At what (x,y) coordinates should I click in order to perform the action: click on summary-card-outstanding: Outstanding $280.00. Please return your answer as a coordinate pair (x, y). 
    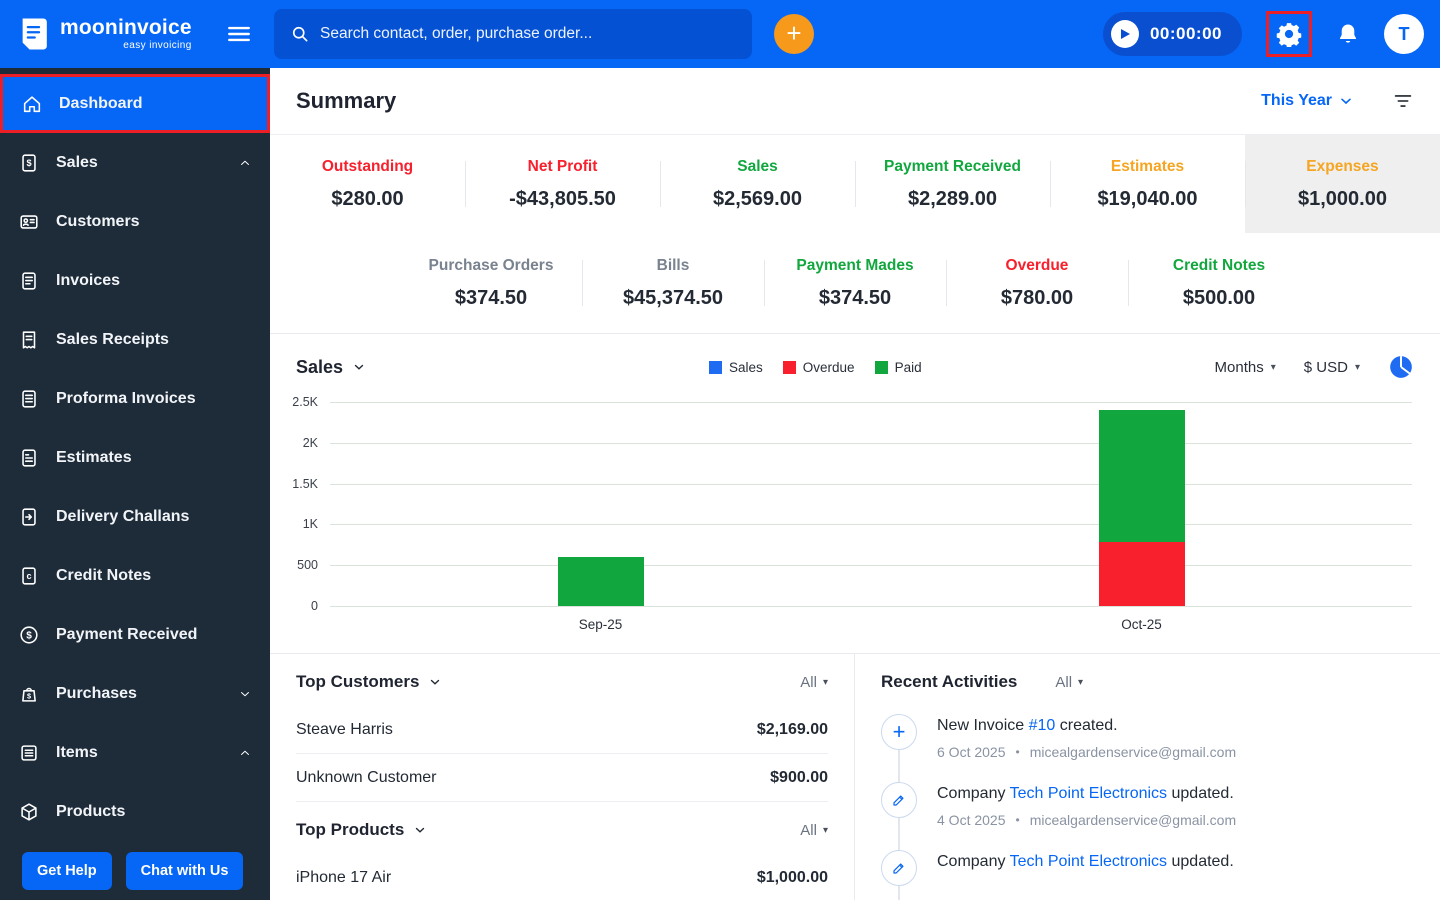
    Looking at the image, I should click on (367, 184).